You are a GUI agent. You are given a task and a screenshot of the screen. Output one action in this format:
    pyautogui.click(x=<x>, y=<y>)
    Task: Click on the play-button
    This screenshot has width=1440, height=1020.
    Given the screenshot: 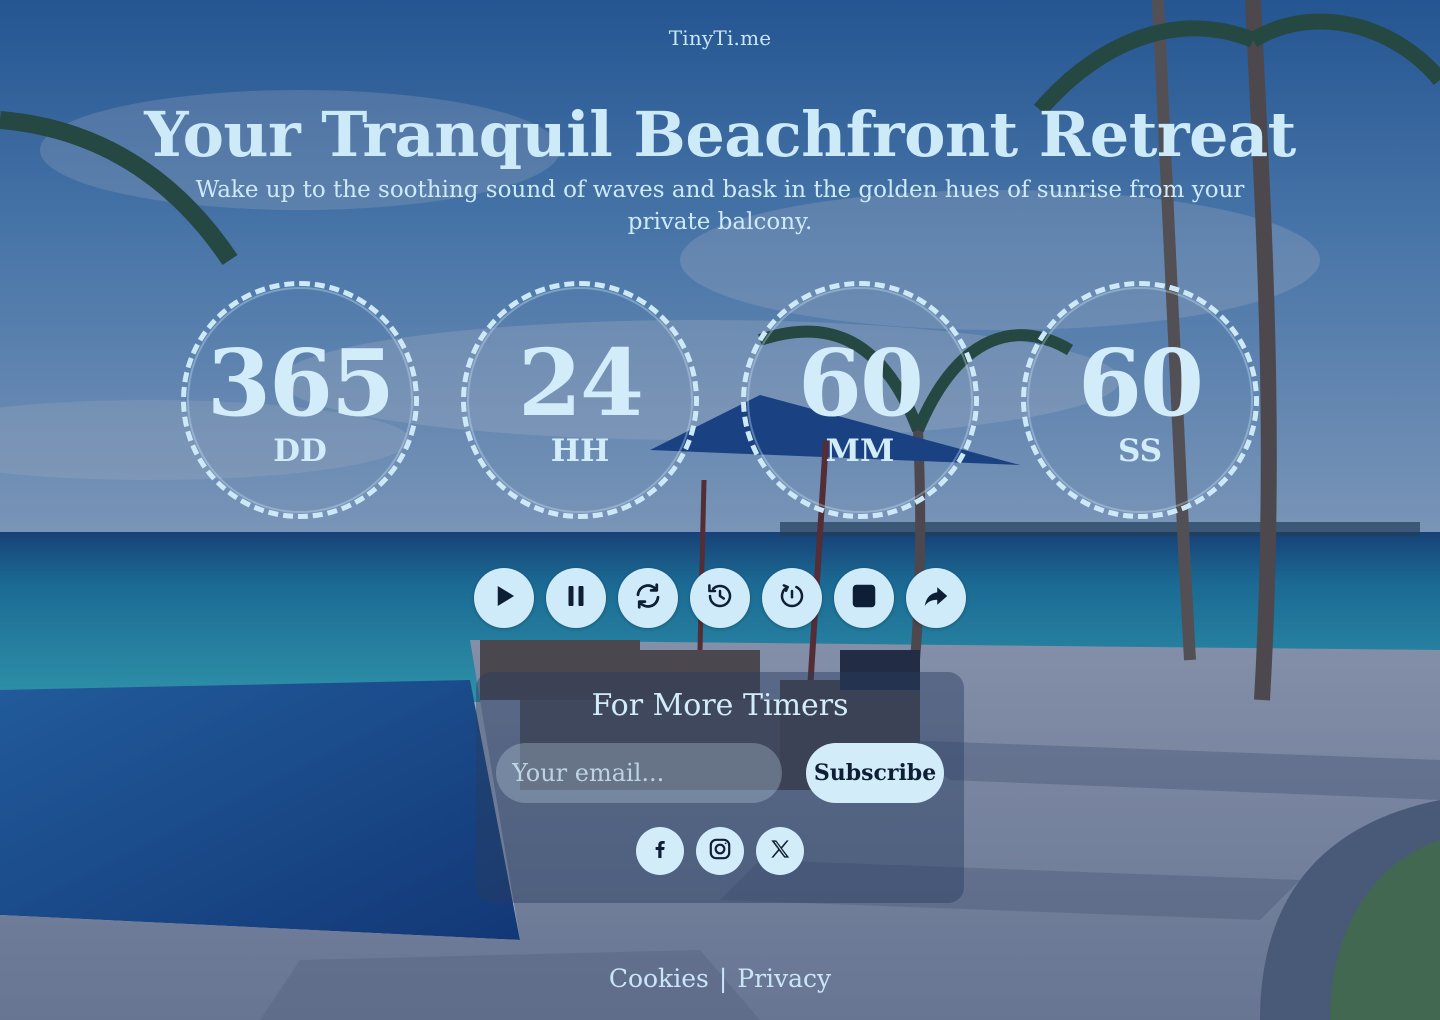 What is the action you would take?
    pyautogui.click(x=504, y=598)
    